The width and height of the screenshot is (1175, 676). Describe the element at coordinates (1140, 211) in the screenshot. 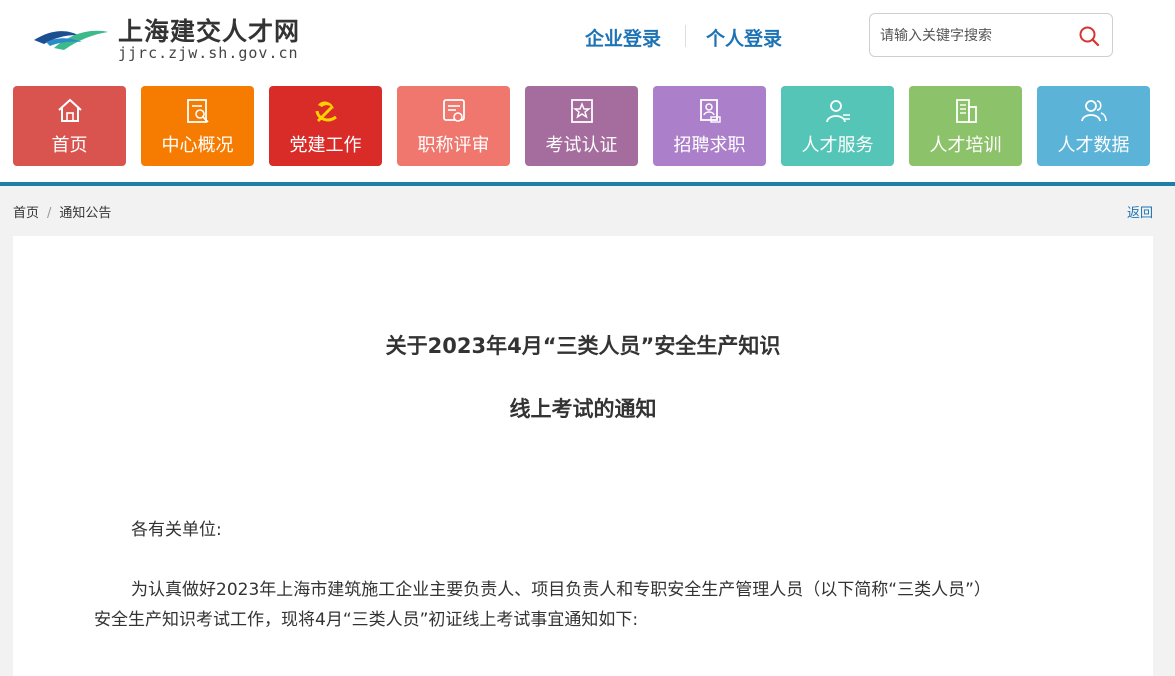

I see `back-link: 返回` at that location.